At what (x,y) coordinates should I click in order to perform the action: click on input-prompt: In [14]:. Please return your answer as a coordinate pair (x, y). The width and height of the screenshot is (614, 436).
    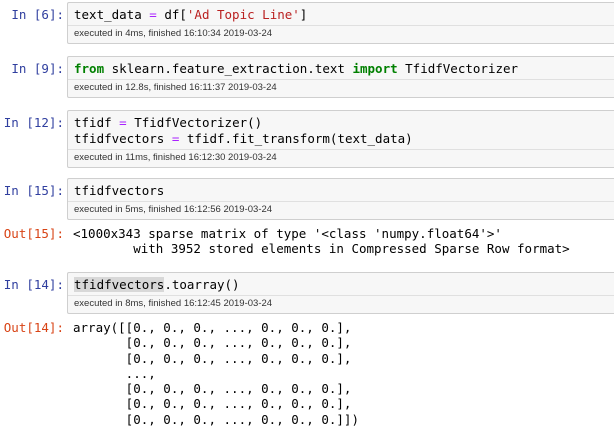
    Looking at the image, I should click on (33, 284).